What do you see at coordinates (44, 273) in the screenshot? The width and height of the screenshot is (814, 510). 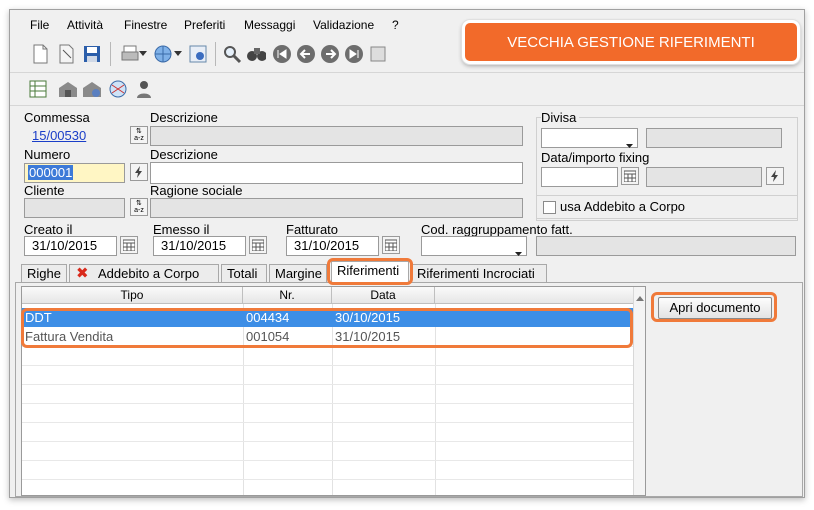 I see `tab-righe: Righe` at bounding box center [44, 273].